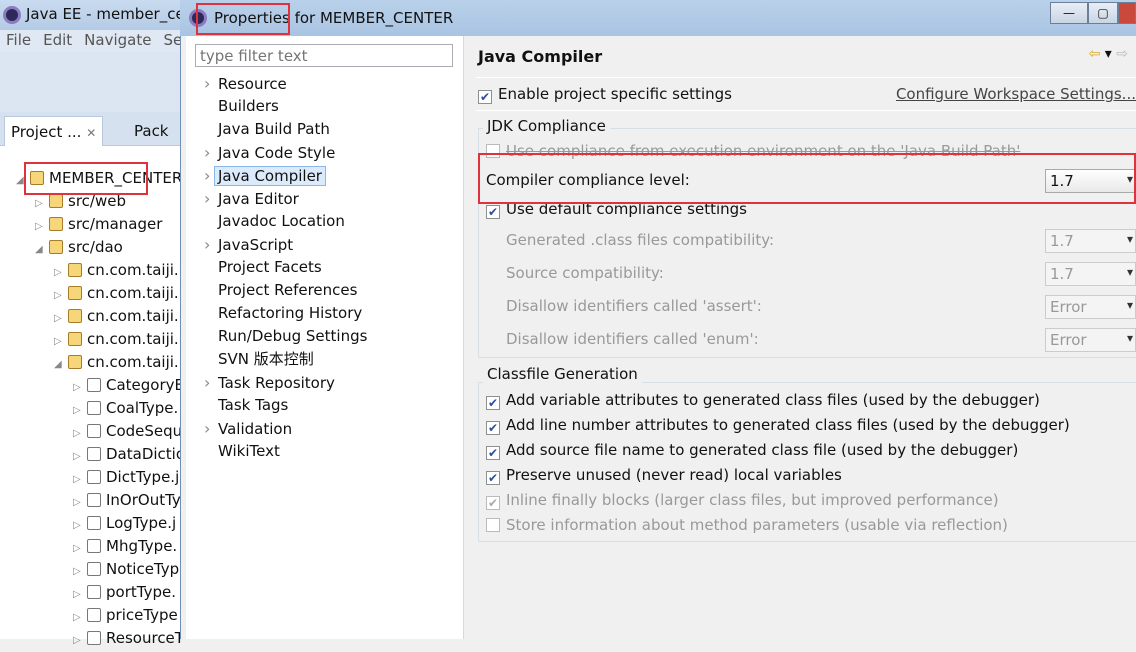 This screenshot has width=1136, height=652. I want to click on menu-item: File, so click(18, 40).